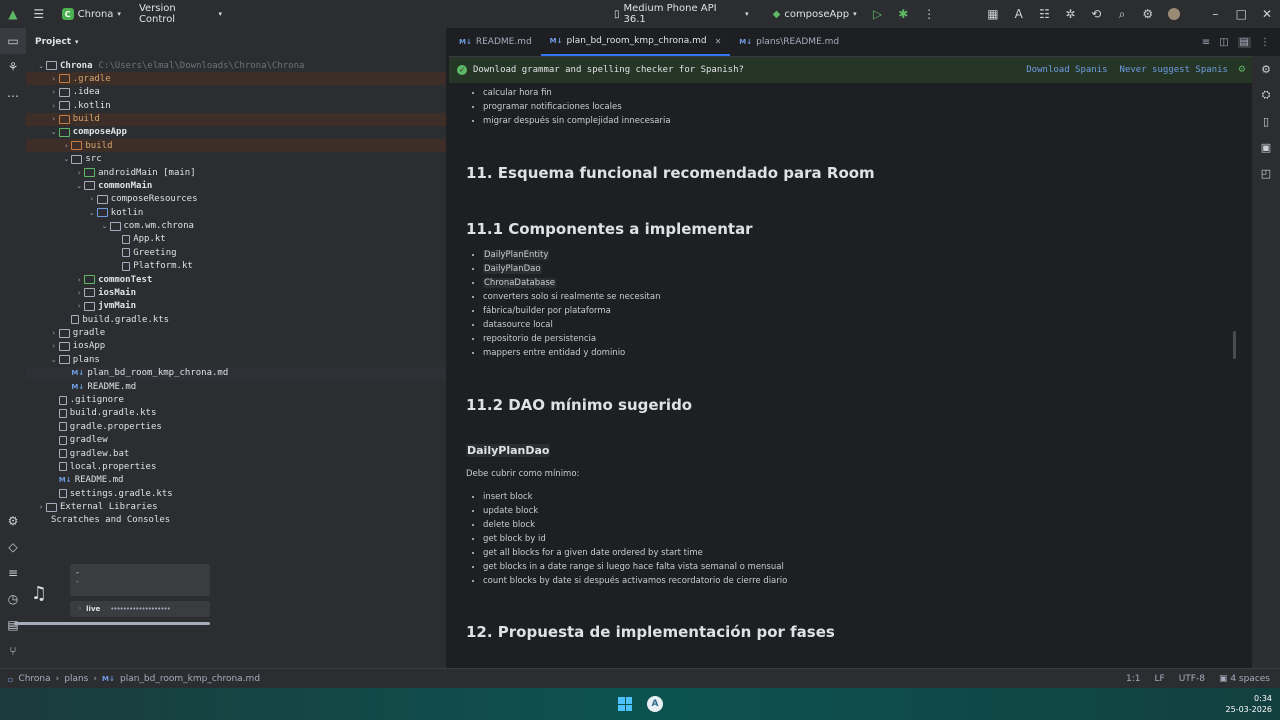 The height and width of the screenshot is (720, 1280). What do you see at coordinates (903, 14) in the screenshot?
I see `debug-icon: ✱` at bounding box center [903, 14].